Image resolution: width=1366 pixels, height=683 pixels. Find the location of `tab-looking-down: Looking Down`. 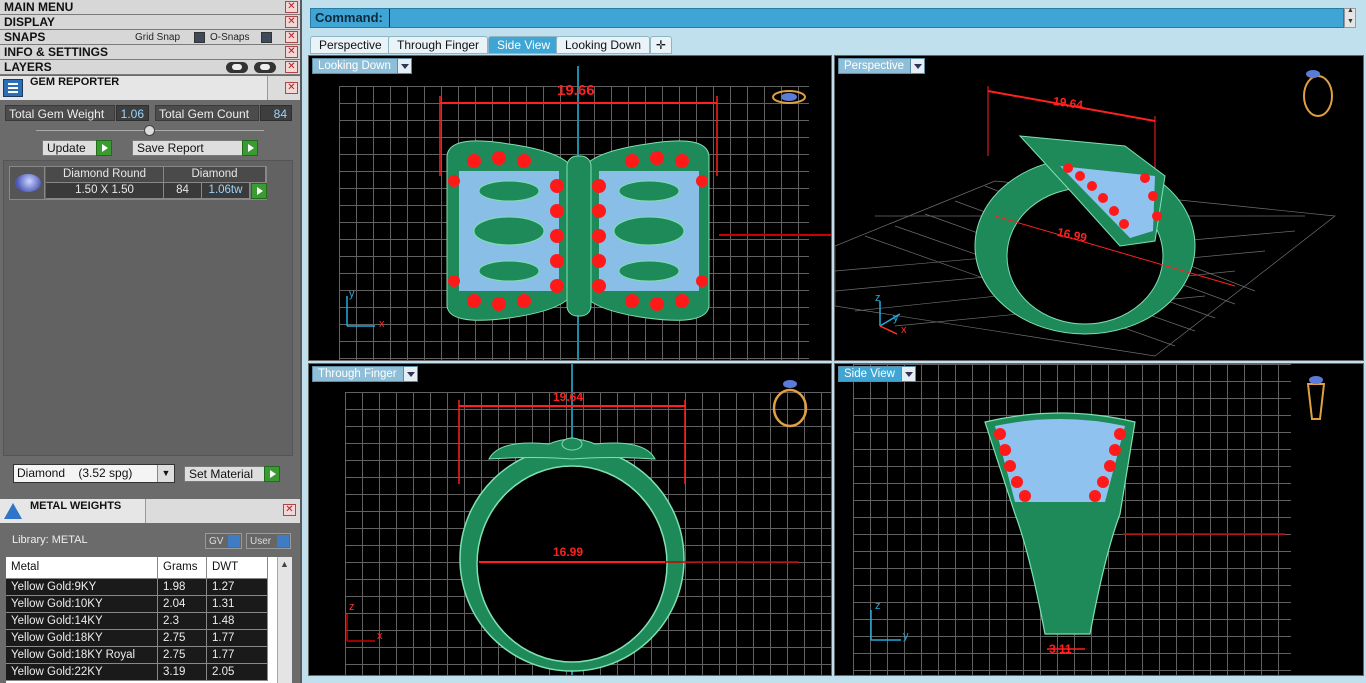

tab-looking-down: Looking Down is located at coordinates (603, 45).